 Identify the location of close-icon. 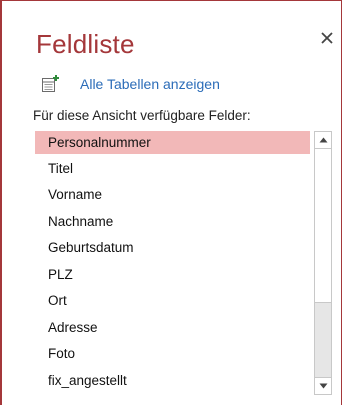
(327, 38).